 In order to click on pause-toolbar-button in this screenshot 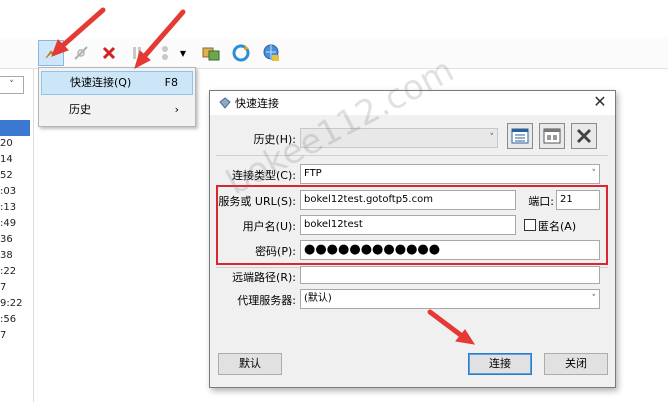, I will do `click(137, 53)`.